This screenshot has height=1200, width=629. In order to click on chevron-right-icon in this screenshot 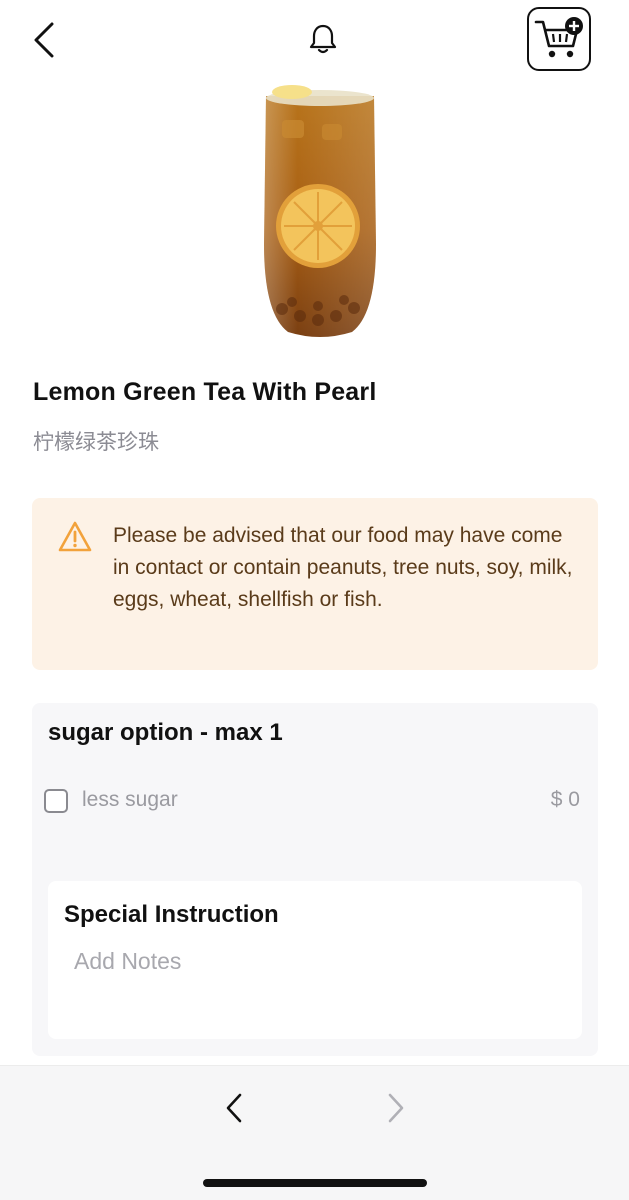, I will do `click(396, 1108)`.